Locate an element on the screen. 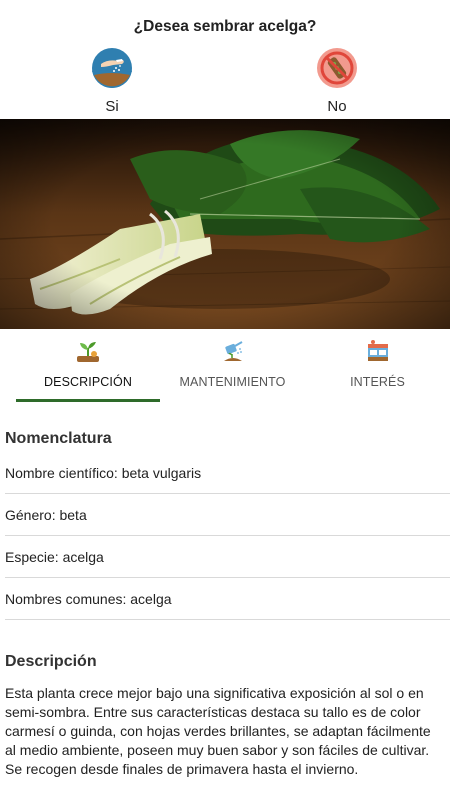 Image resolution: width=450 pixels, height=800 pixels. market-stand-icon is located at coordinates (377, 350).